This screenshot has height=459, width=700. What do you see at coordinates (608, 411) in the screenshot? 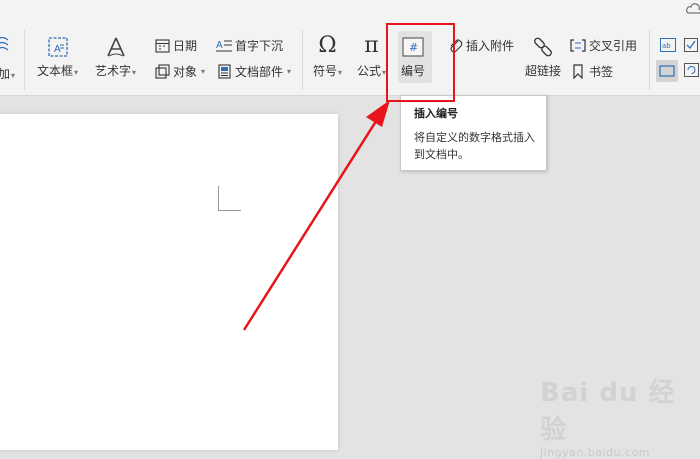
I see `watermark-logo: Bai du 经验` at bounding box center [608, 411].